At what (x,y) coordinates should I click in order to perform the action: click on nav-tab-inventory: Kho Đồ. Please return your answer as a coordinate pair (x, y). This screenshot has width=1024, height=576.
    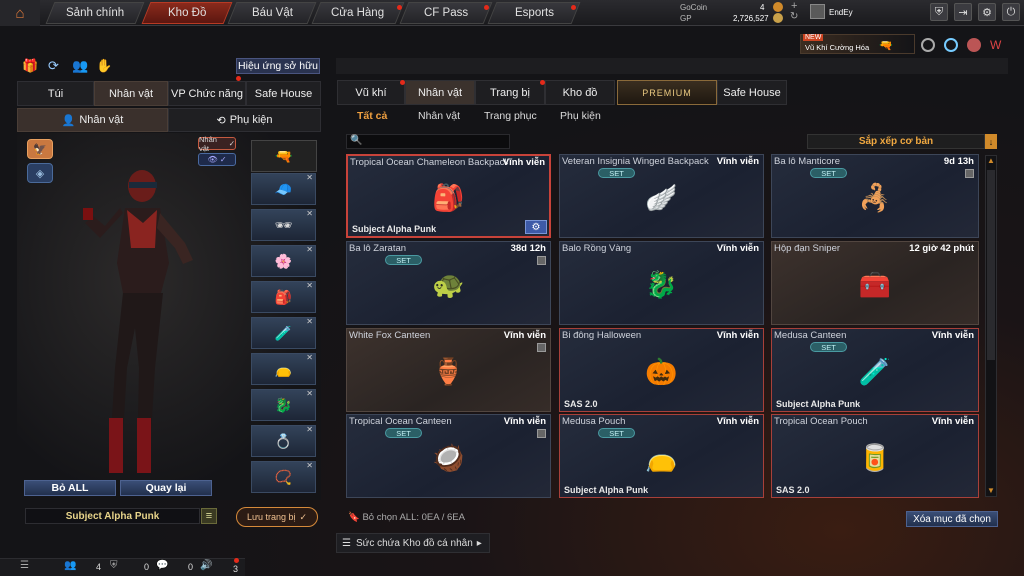
    Looking at the image, I should click on (187, 13).